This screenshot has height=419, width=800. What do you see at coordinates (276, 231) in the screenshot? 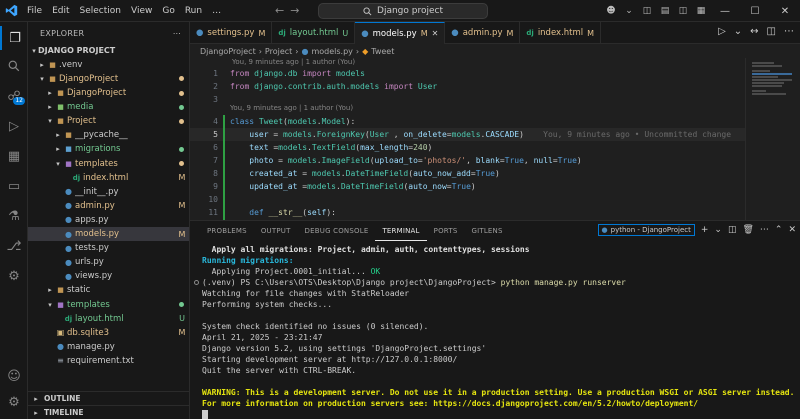
I see `panel-tab: OUTPUT` at bounding box center [276, 231].